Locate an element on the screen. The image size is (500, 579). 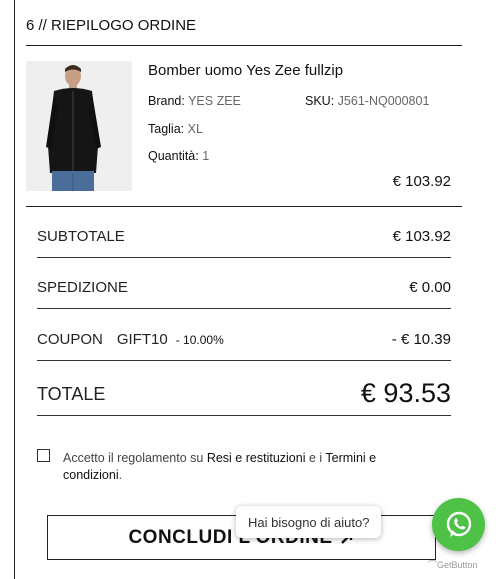
returns-link: Resi e restituzioni is located at coordinates (256, 458).